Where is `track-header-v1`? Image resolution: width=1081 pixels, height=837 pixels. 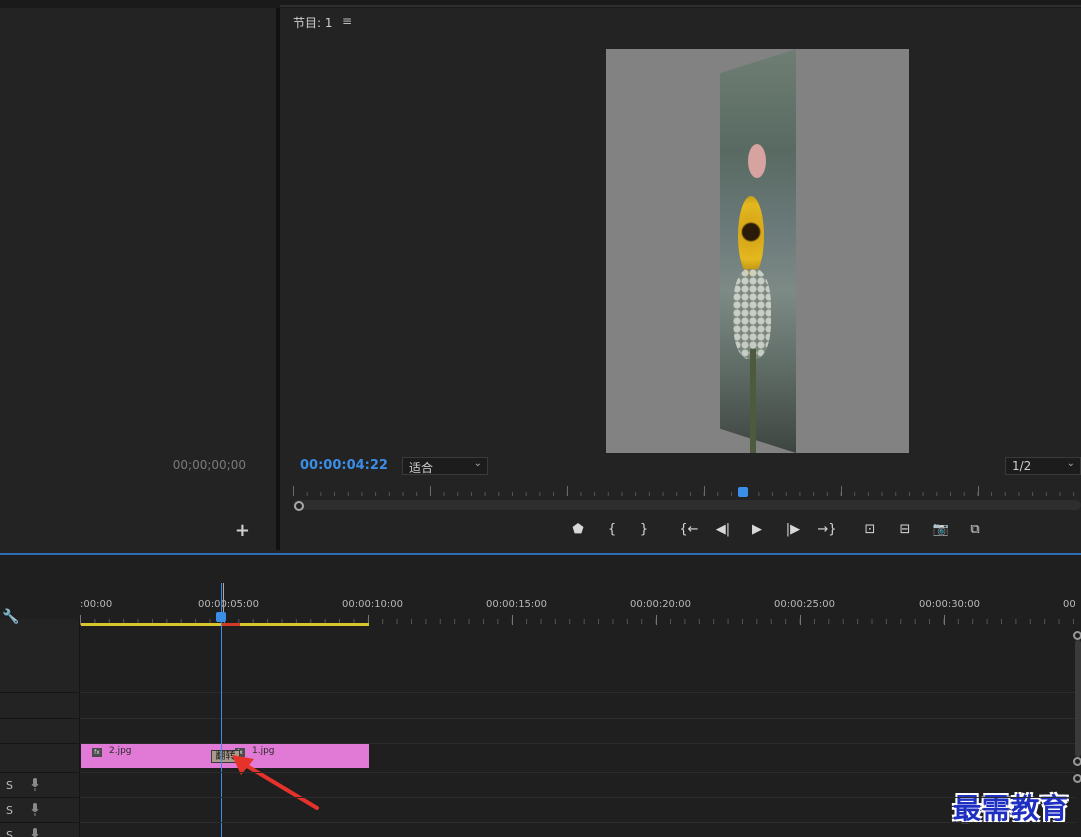
track-header-v1 is located at coordinates (40, 756).